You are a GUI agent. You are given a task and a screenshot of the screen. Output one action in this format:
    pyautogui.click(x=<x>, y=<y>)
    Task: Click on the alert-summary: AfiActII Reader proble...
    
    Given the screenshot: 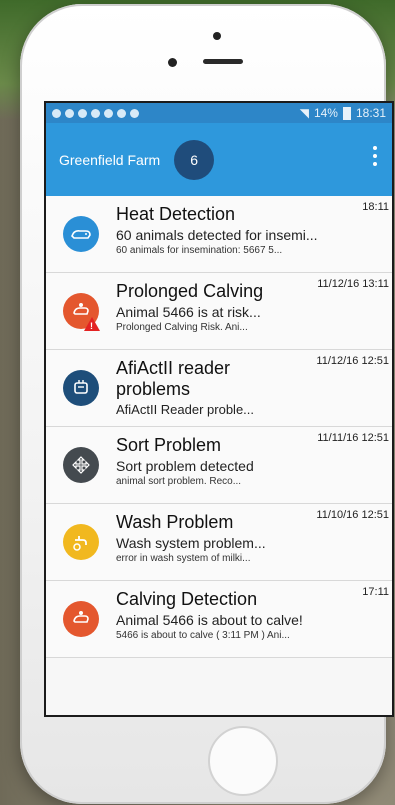 What is the action you would take?
    pyautogui.click(x=185, y=409)
    